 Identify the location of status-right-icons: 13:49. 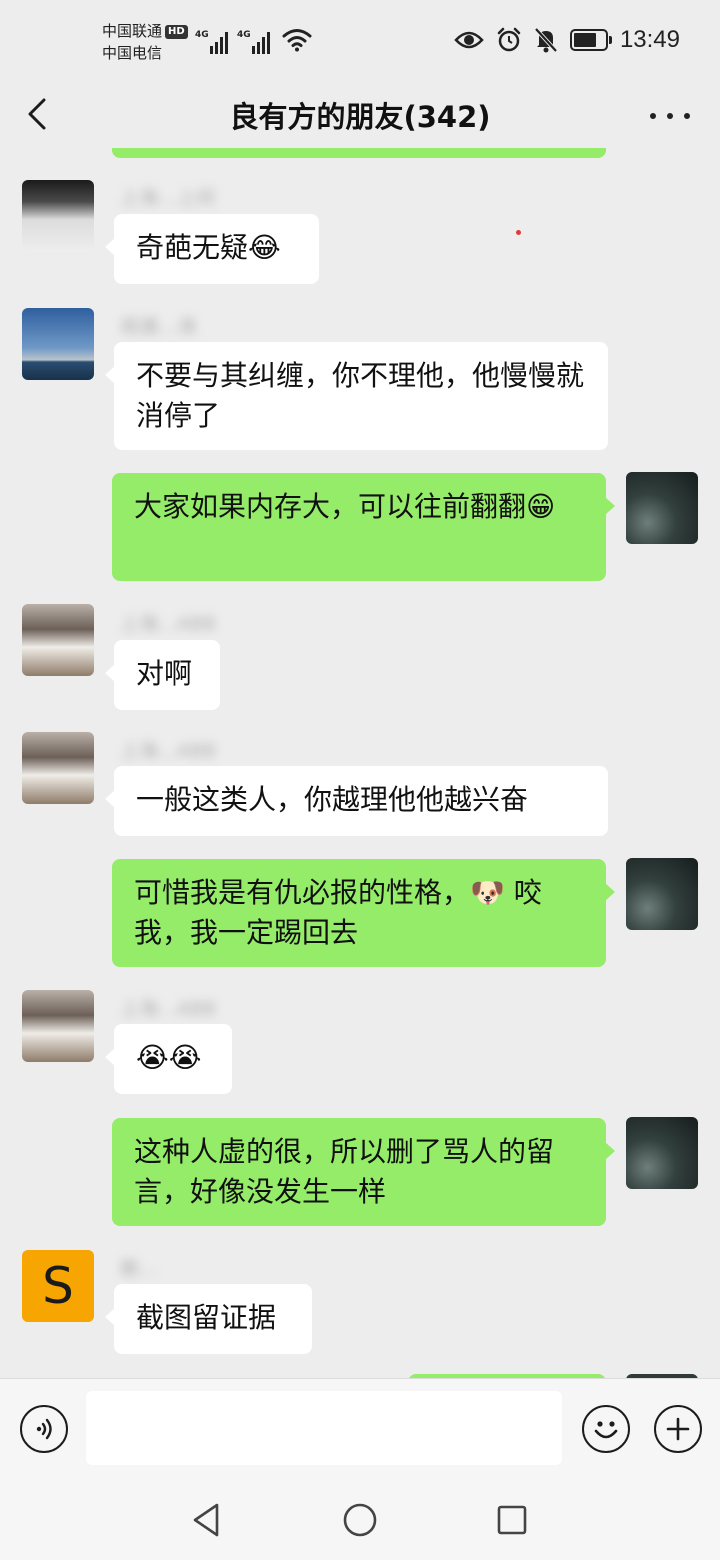
(567, 40).